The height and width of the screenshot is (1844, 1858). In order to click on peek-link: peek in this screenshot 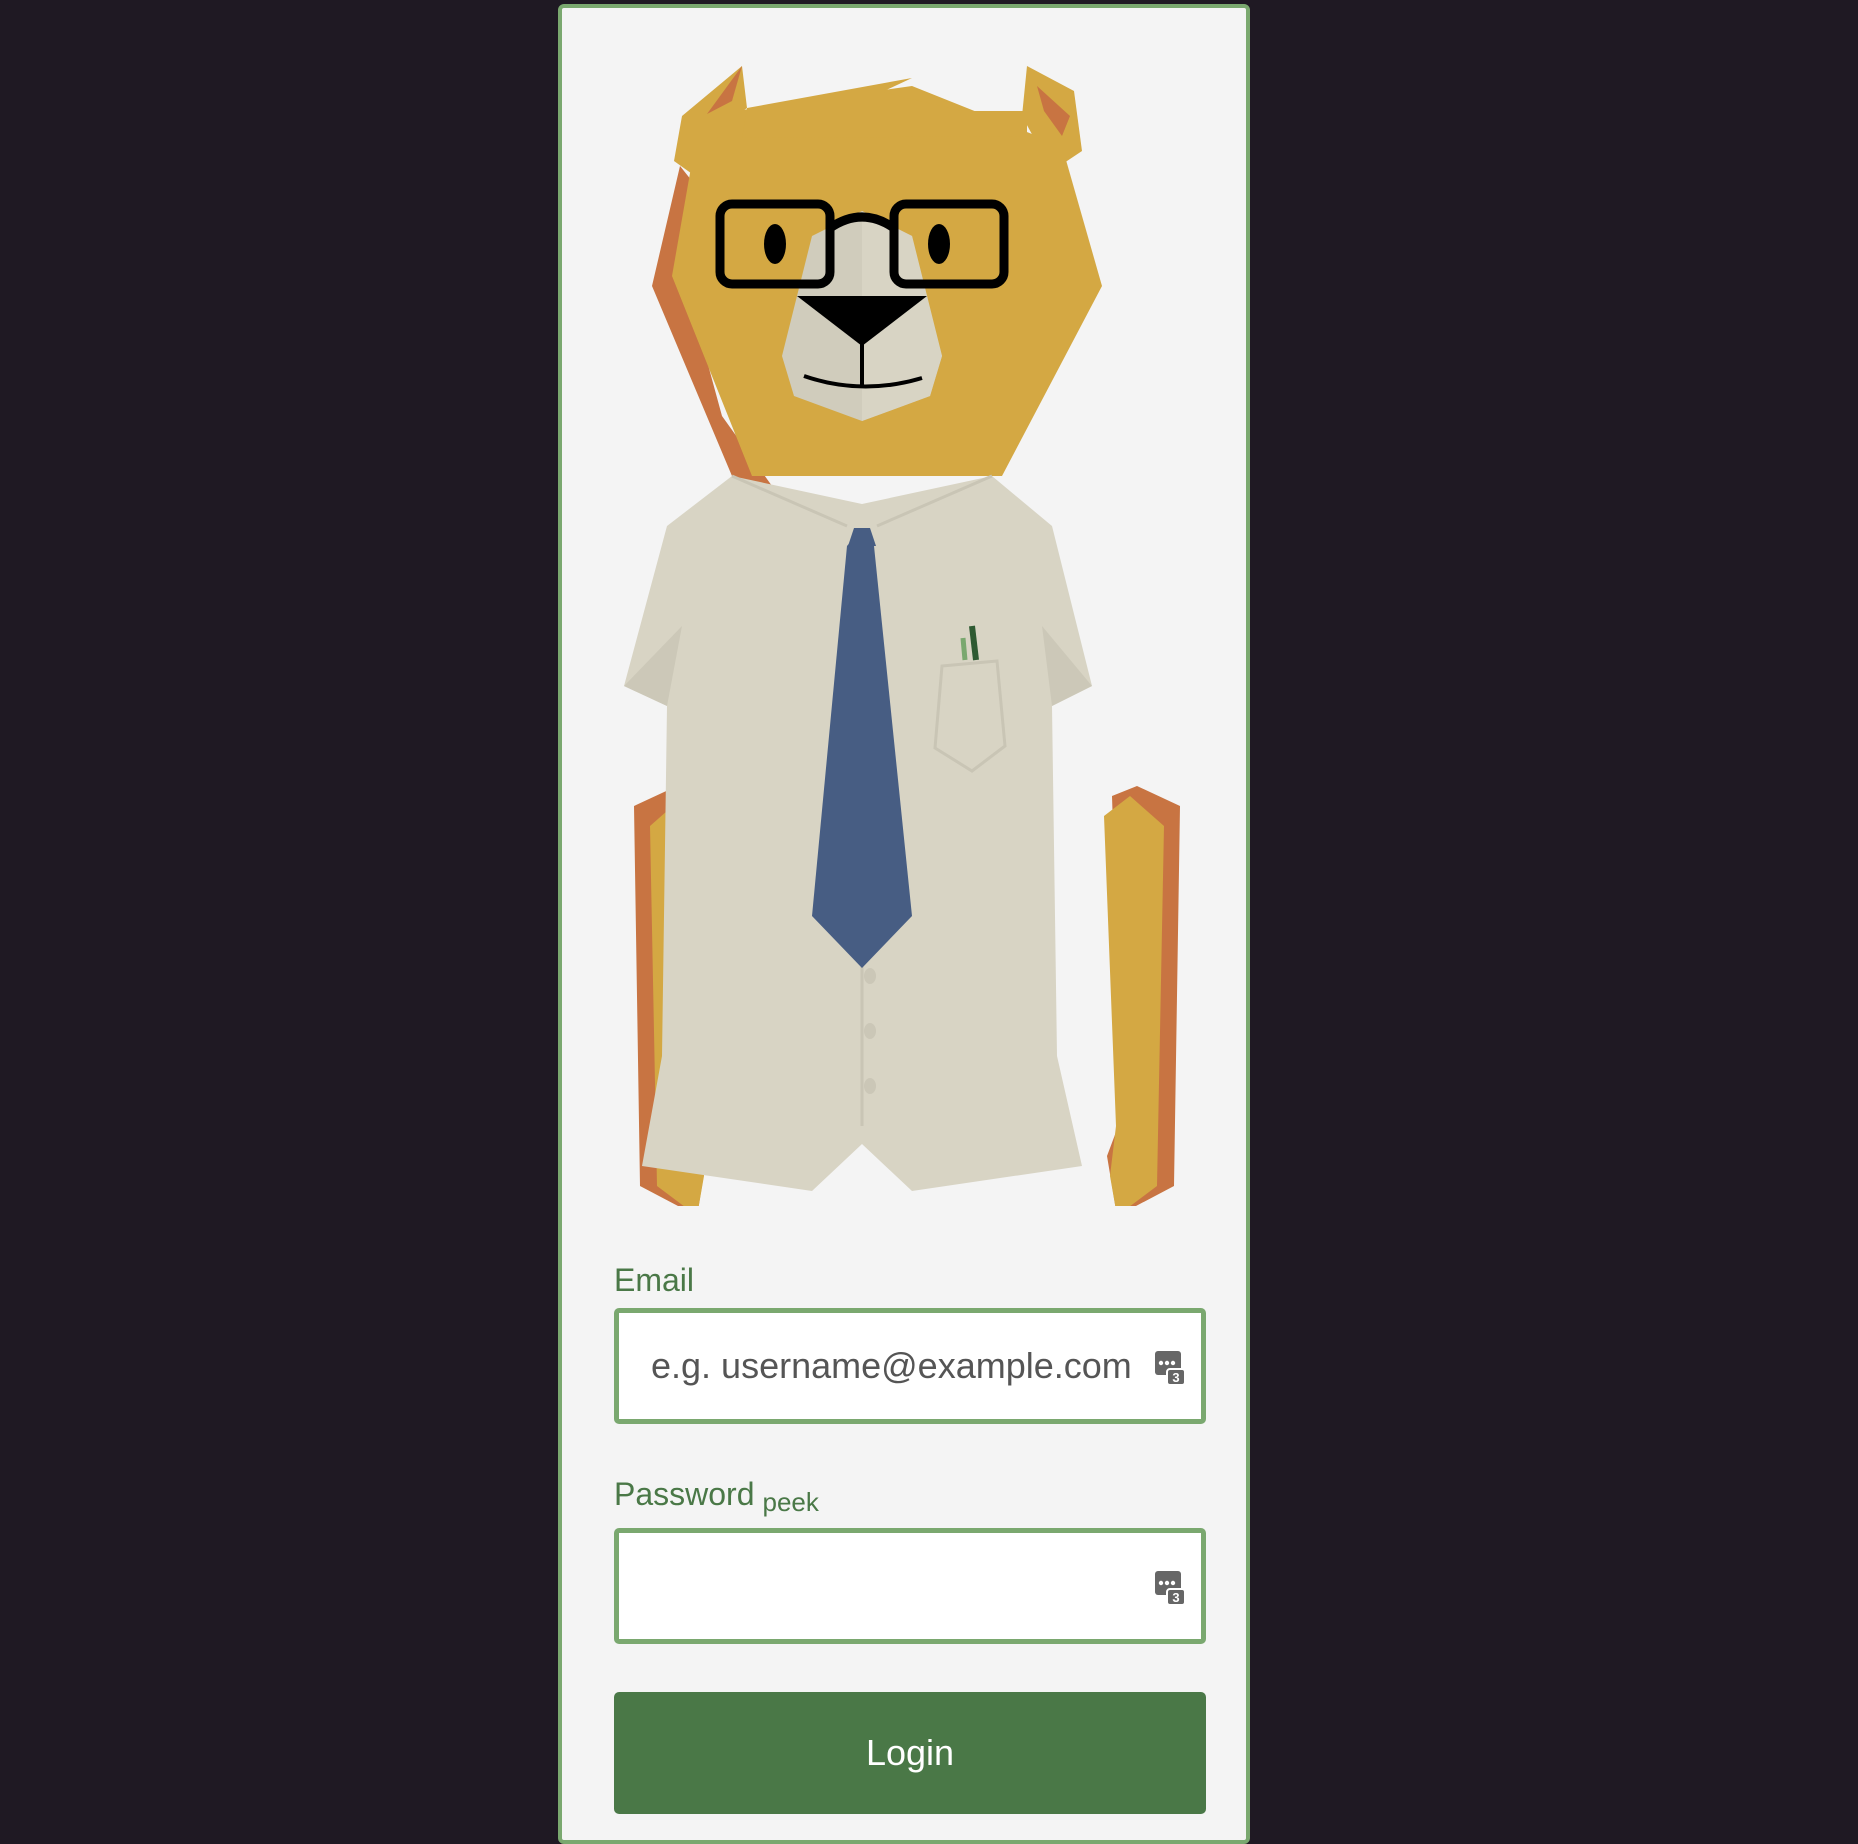, I will do `click(791, 1502)`.